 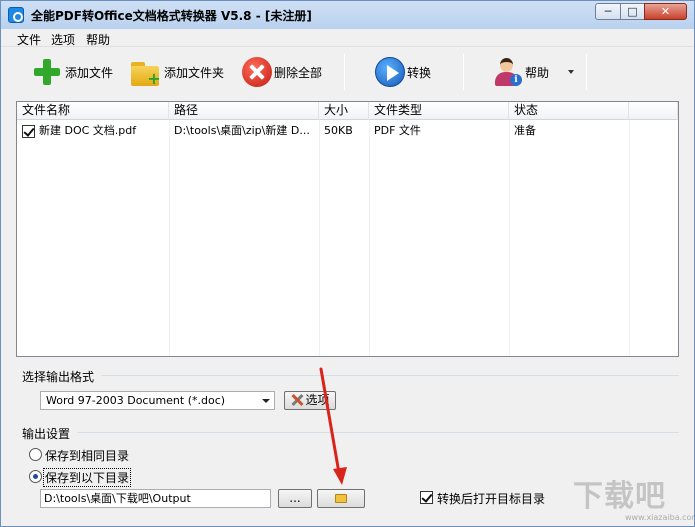 What do you see at coordinates (525, 130) in the screenshot?
I see `cell-status: 准备` at bounding box center [525, 130].